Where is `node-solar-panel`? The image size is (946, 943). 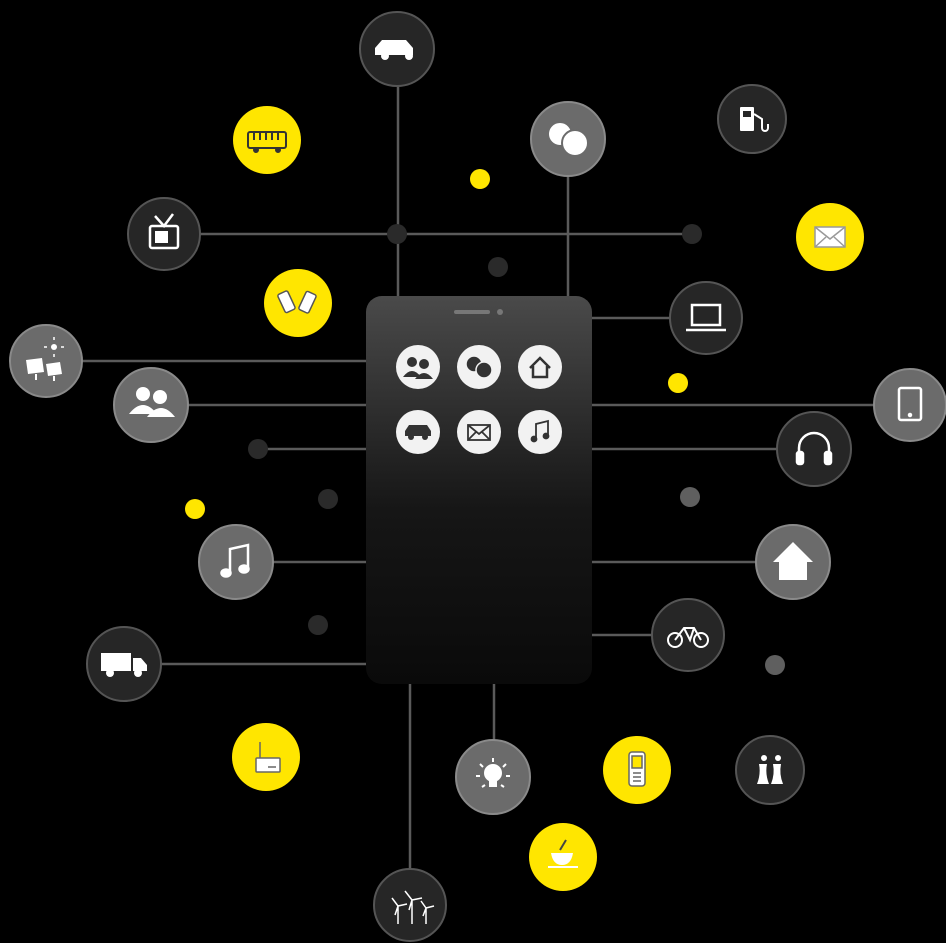
node-solar-panel is located at coordinates (46, 361).